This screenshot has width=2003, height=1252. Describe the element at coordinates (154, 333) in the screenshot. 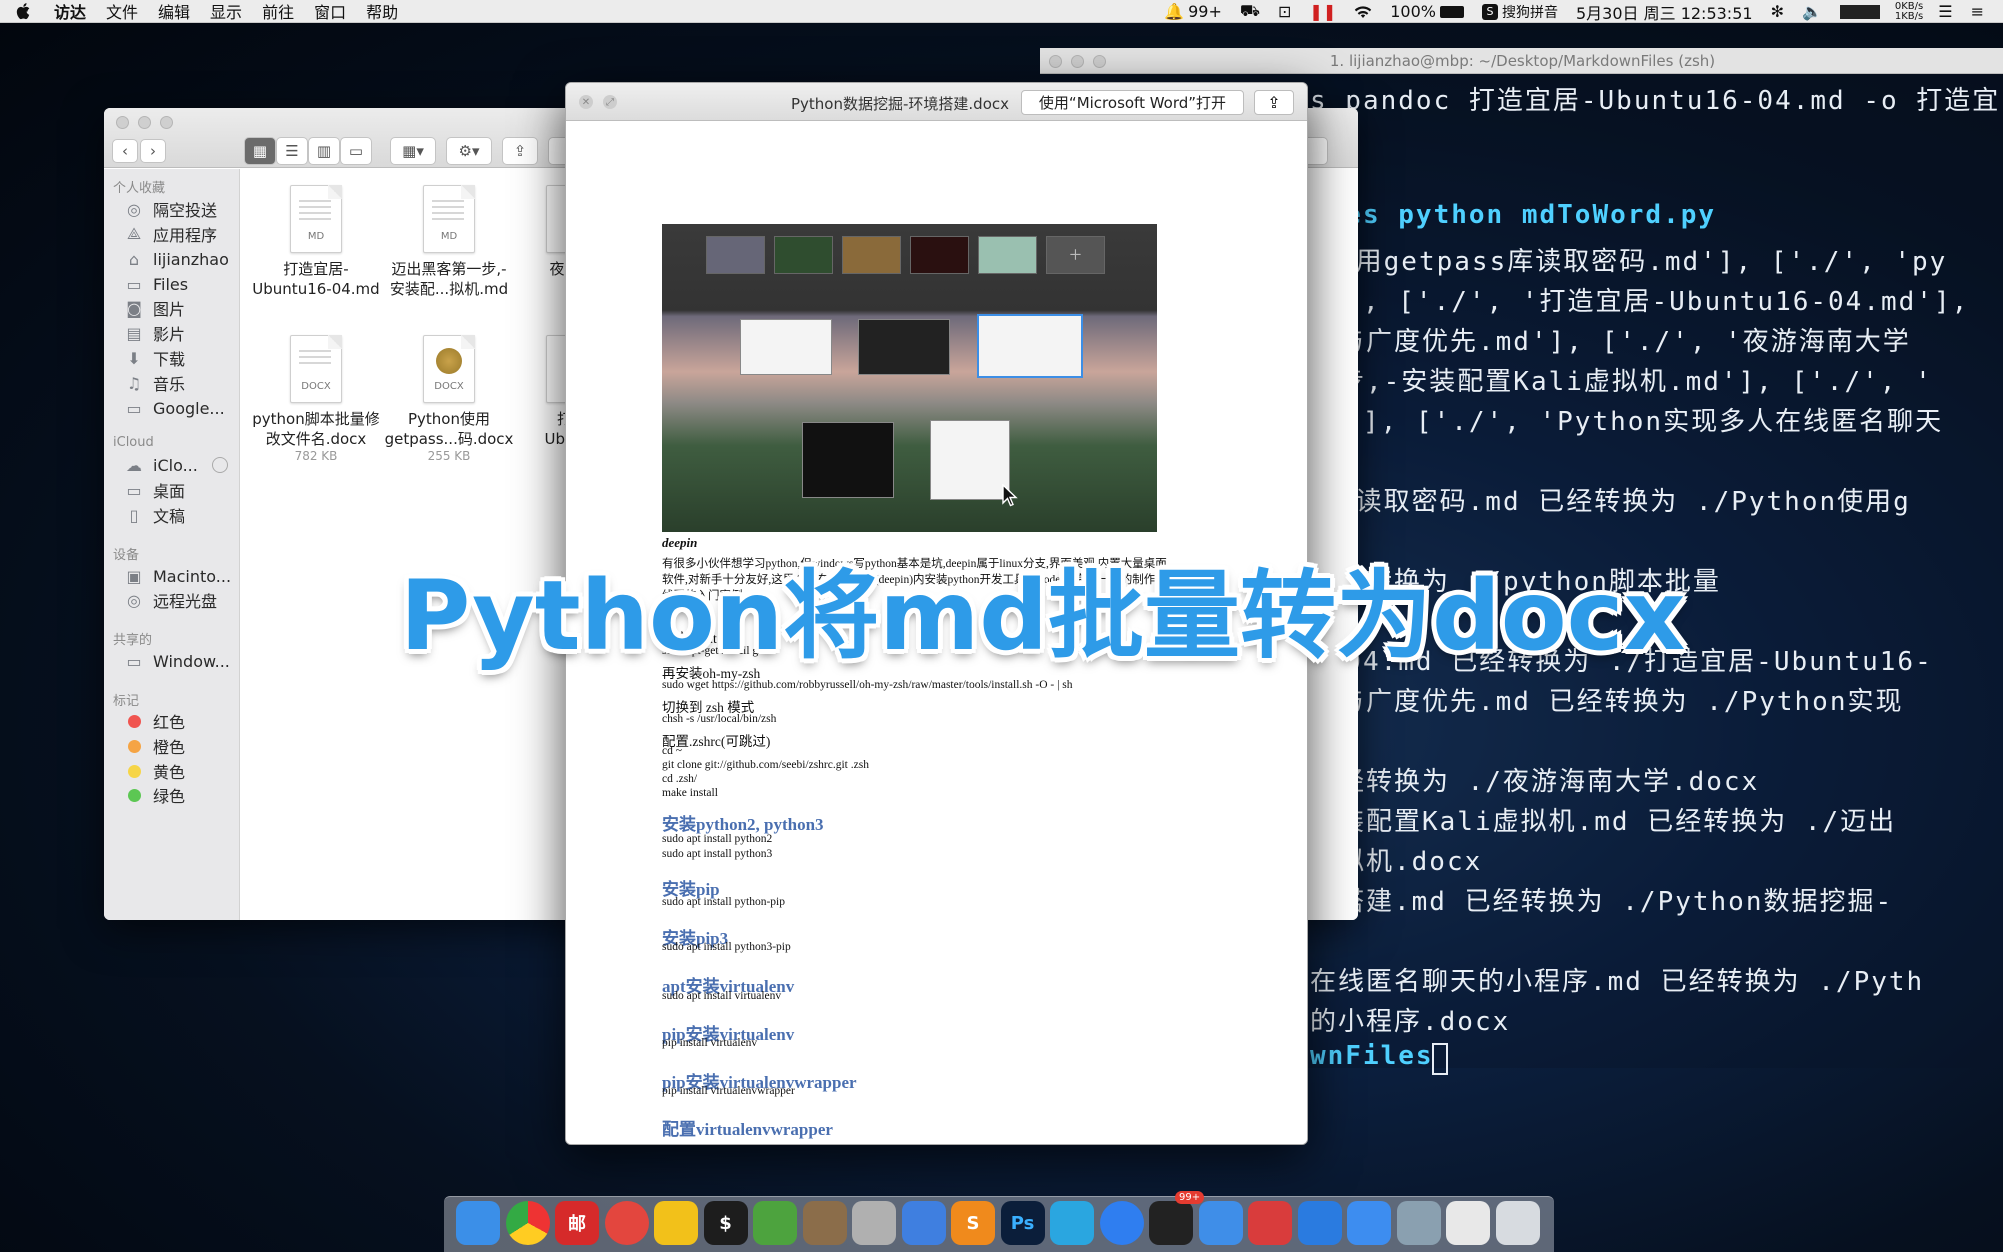

I see `sidebar-item-movies: ▤ 影片` at that location.